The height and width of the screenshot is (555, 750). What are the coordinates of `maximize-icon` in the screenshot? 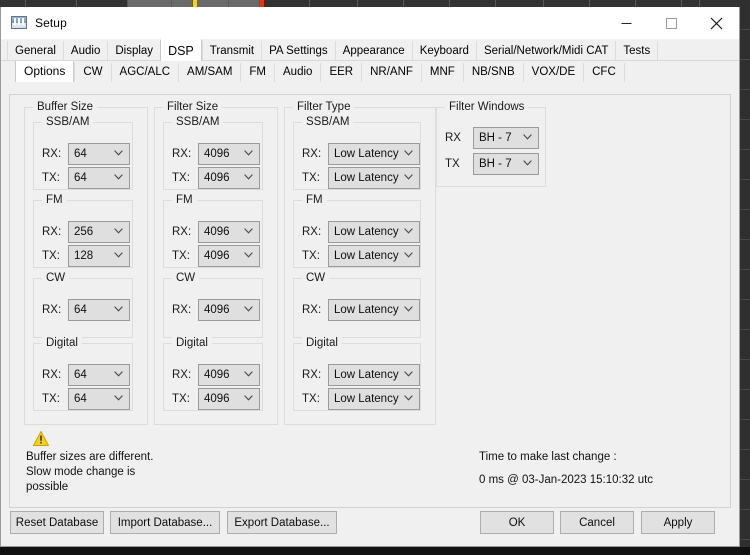 It's located at (671, 23).